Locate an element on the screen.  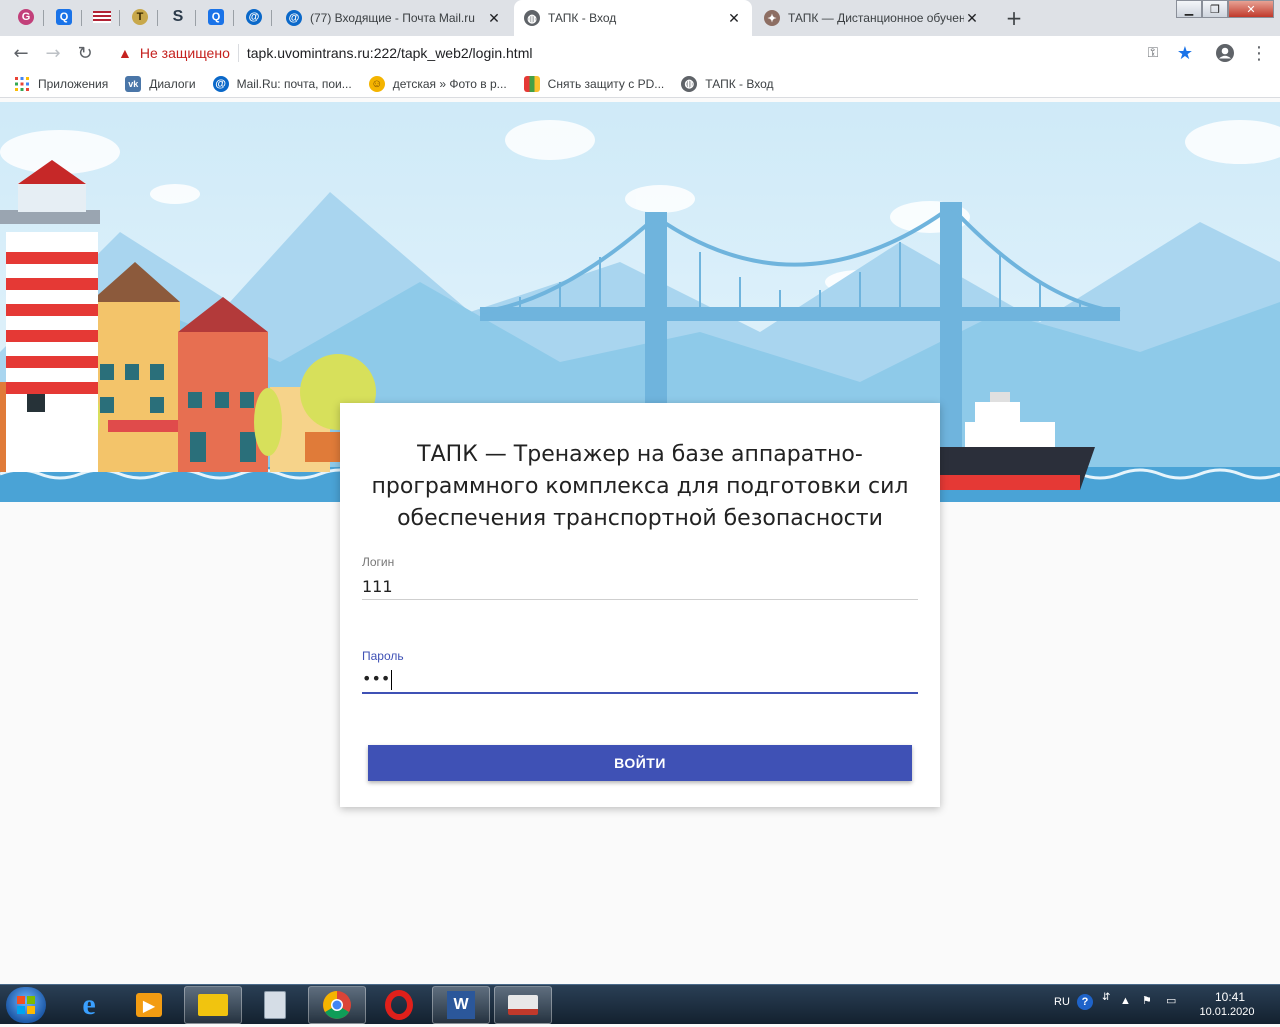
pinned-tab-4: T is located at coordinates (140, 17).